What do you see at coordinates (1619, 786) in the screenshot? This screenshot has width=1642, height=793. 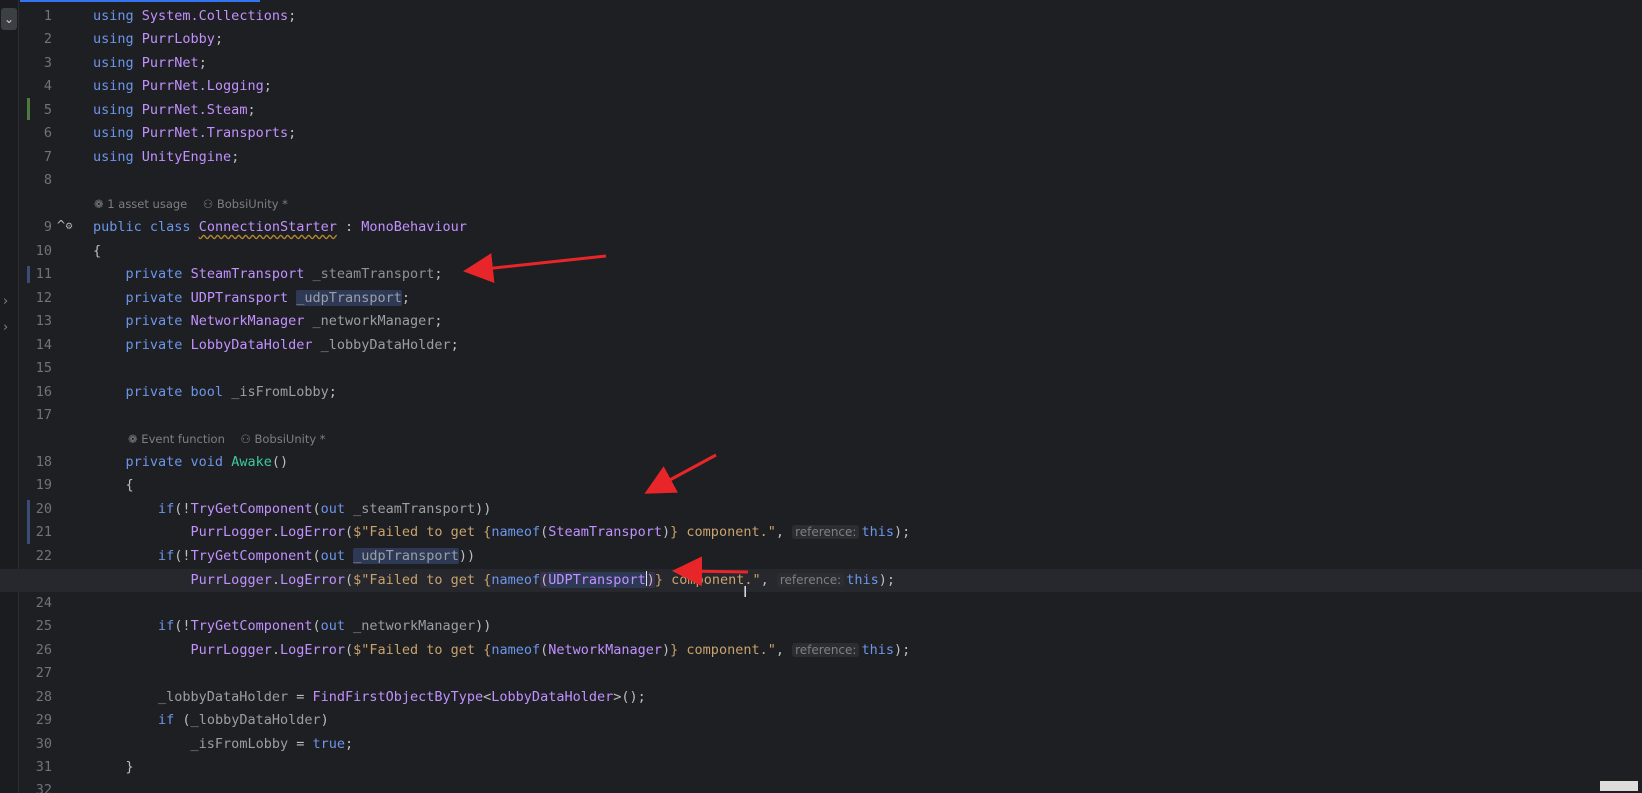 I see `status-indicator` at bounding box center [1619, 786].